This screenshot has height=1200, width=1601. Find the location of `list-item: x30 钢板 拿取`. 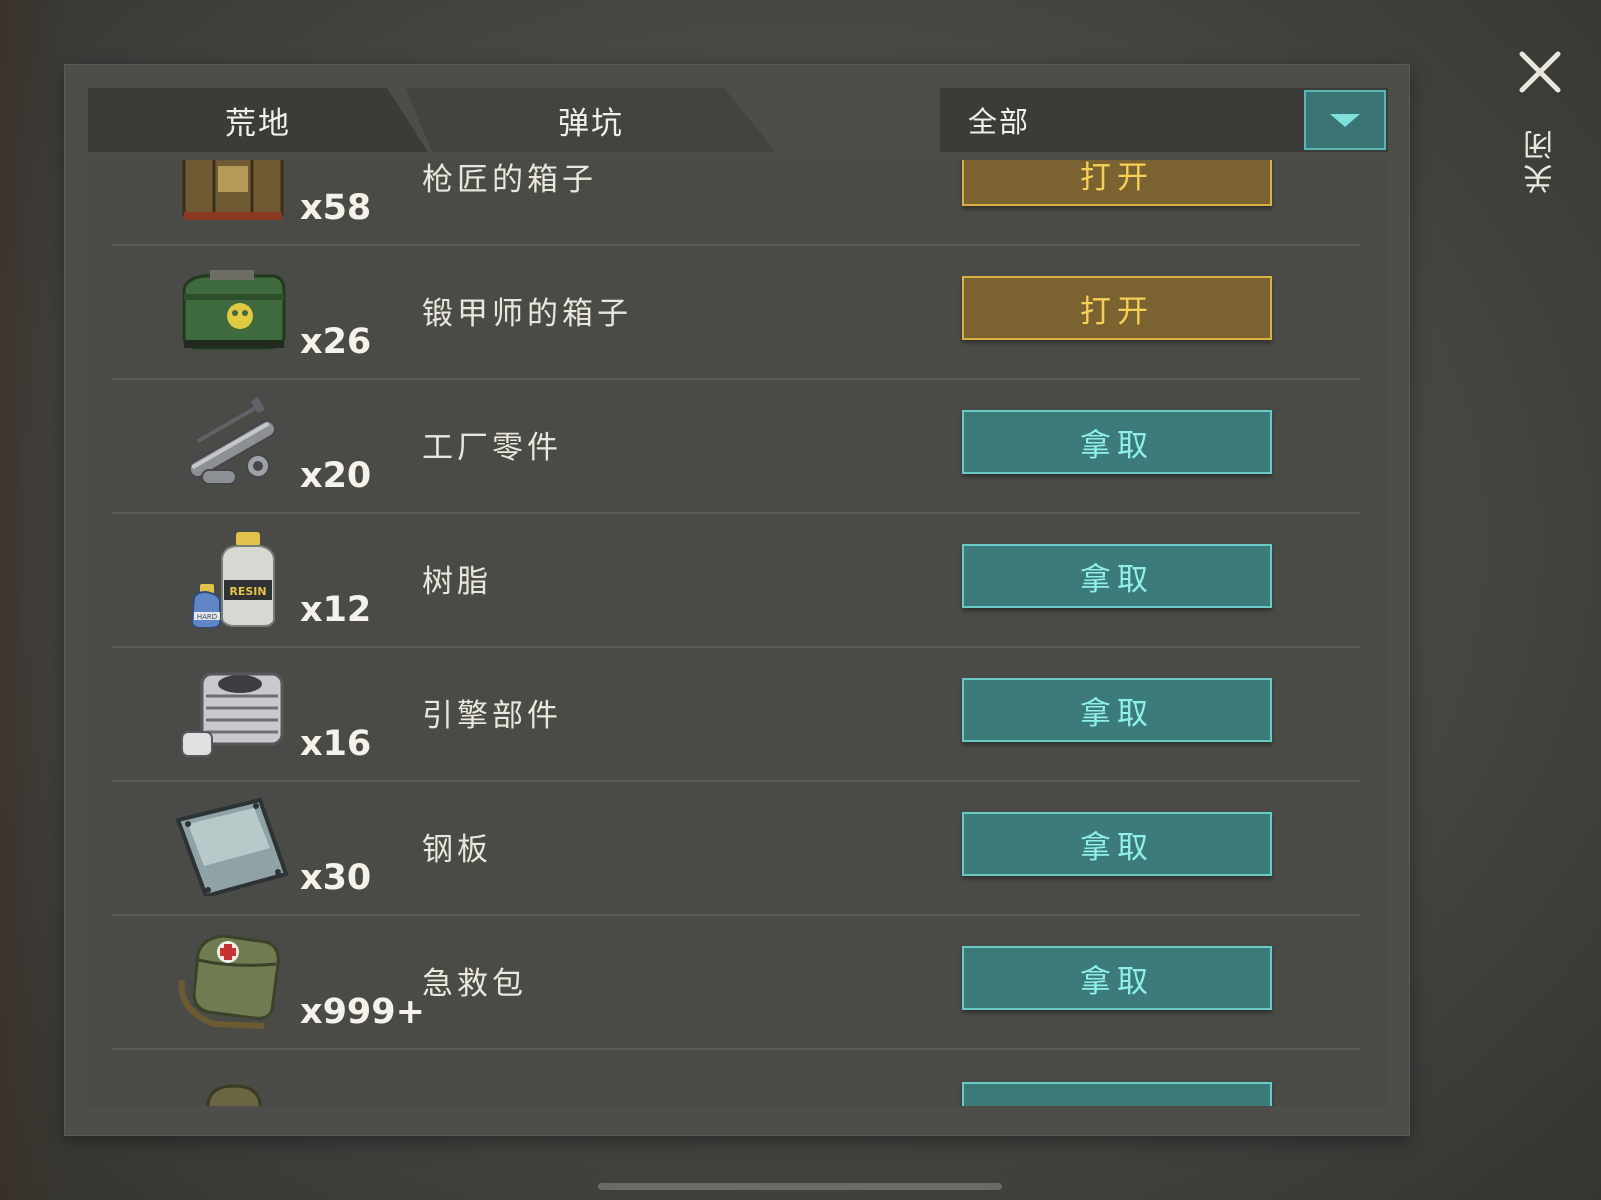

list-item: x30 钢板 拿取 is located at coordinates (736, 848).